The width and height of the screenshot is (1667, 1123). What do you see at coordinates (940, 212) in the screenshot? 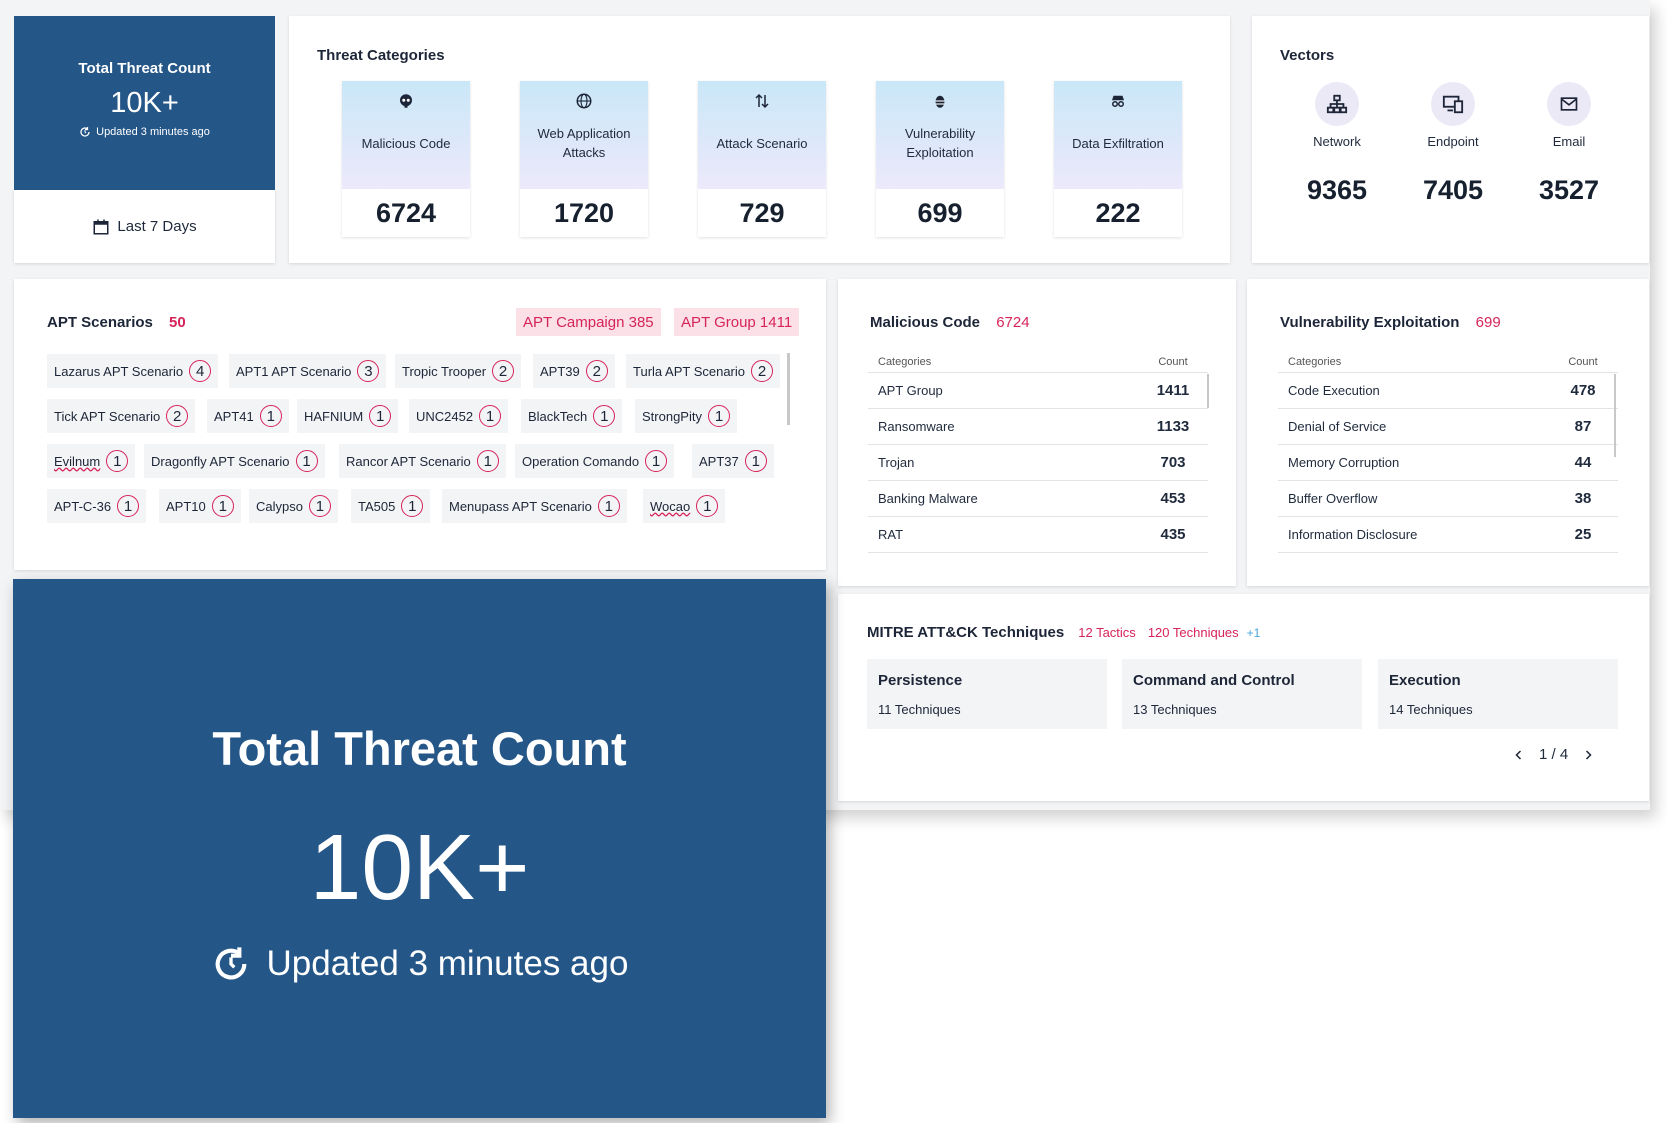
I see `category-value: 699` at bounding box center [940, 212].